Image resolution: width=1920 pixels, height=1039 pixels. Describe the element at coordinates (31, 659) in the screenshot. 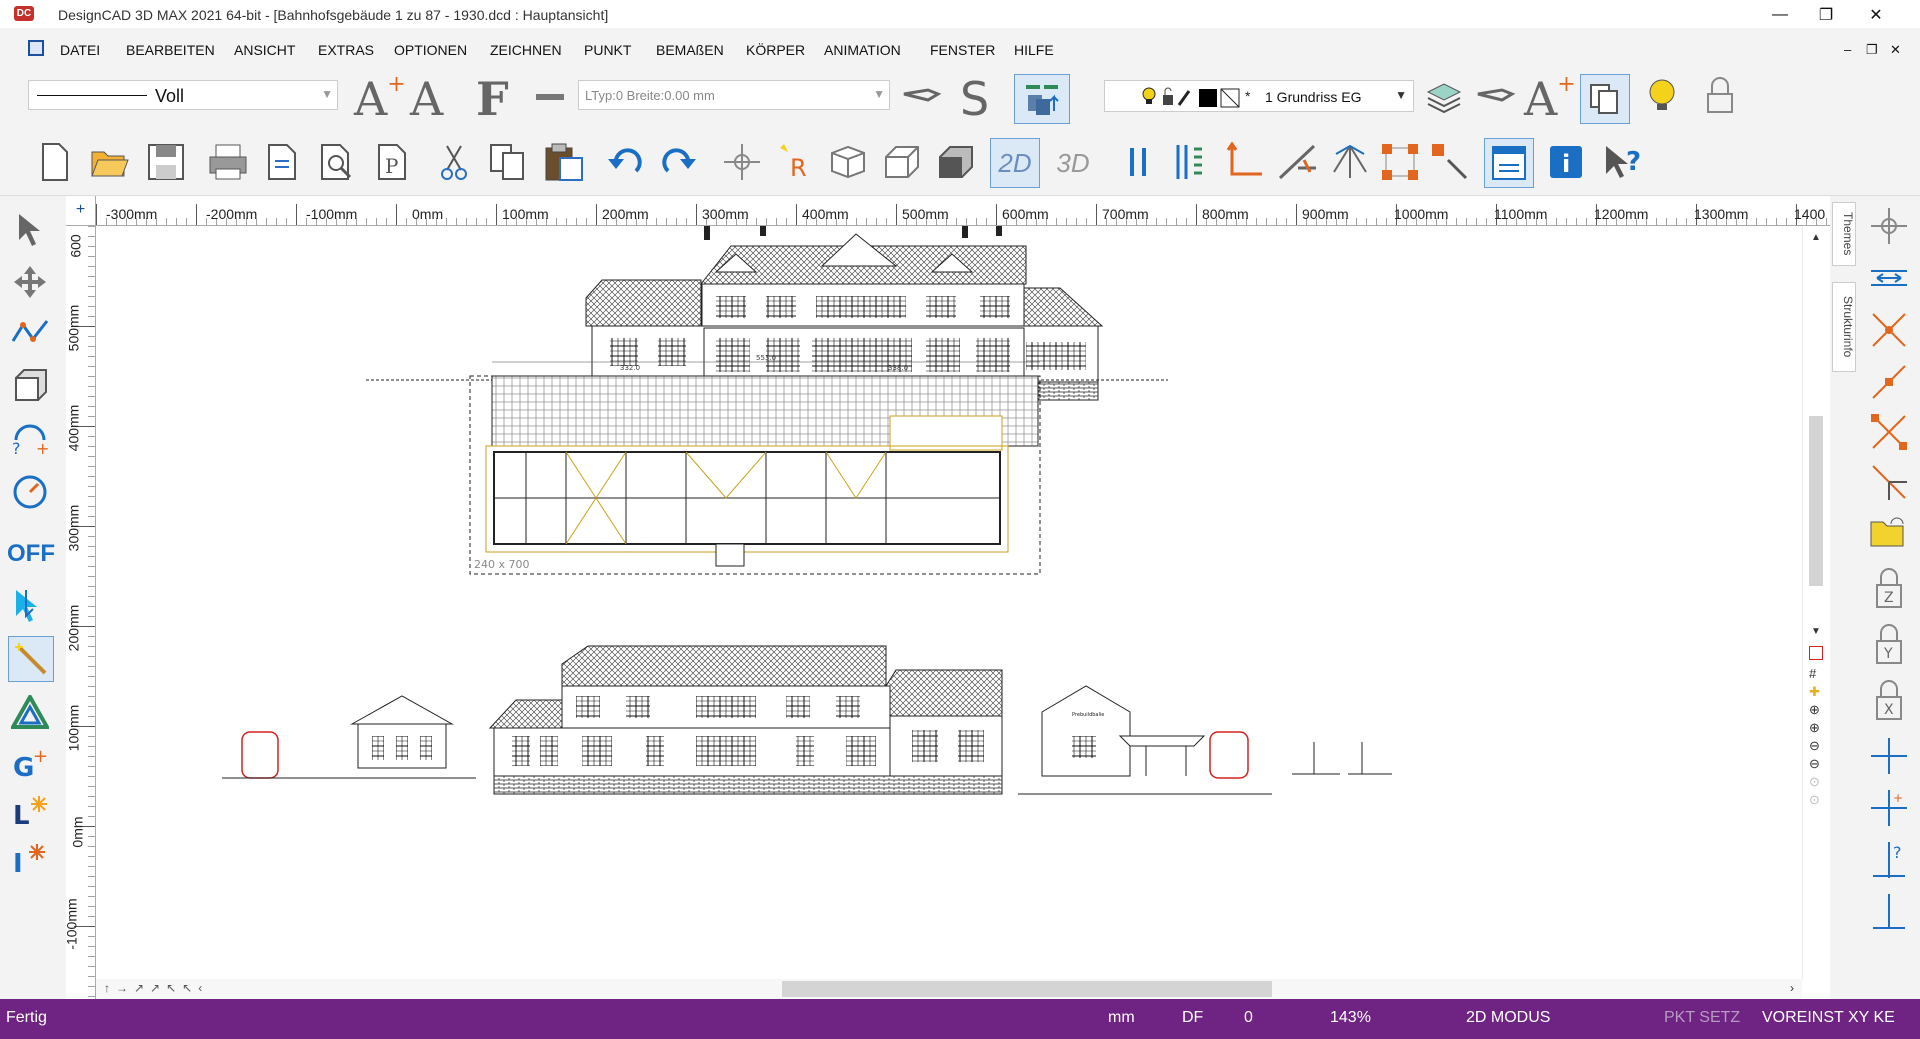

I see `magic-wand-button` at that location.